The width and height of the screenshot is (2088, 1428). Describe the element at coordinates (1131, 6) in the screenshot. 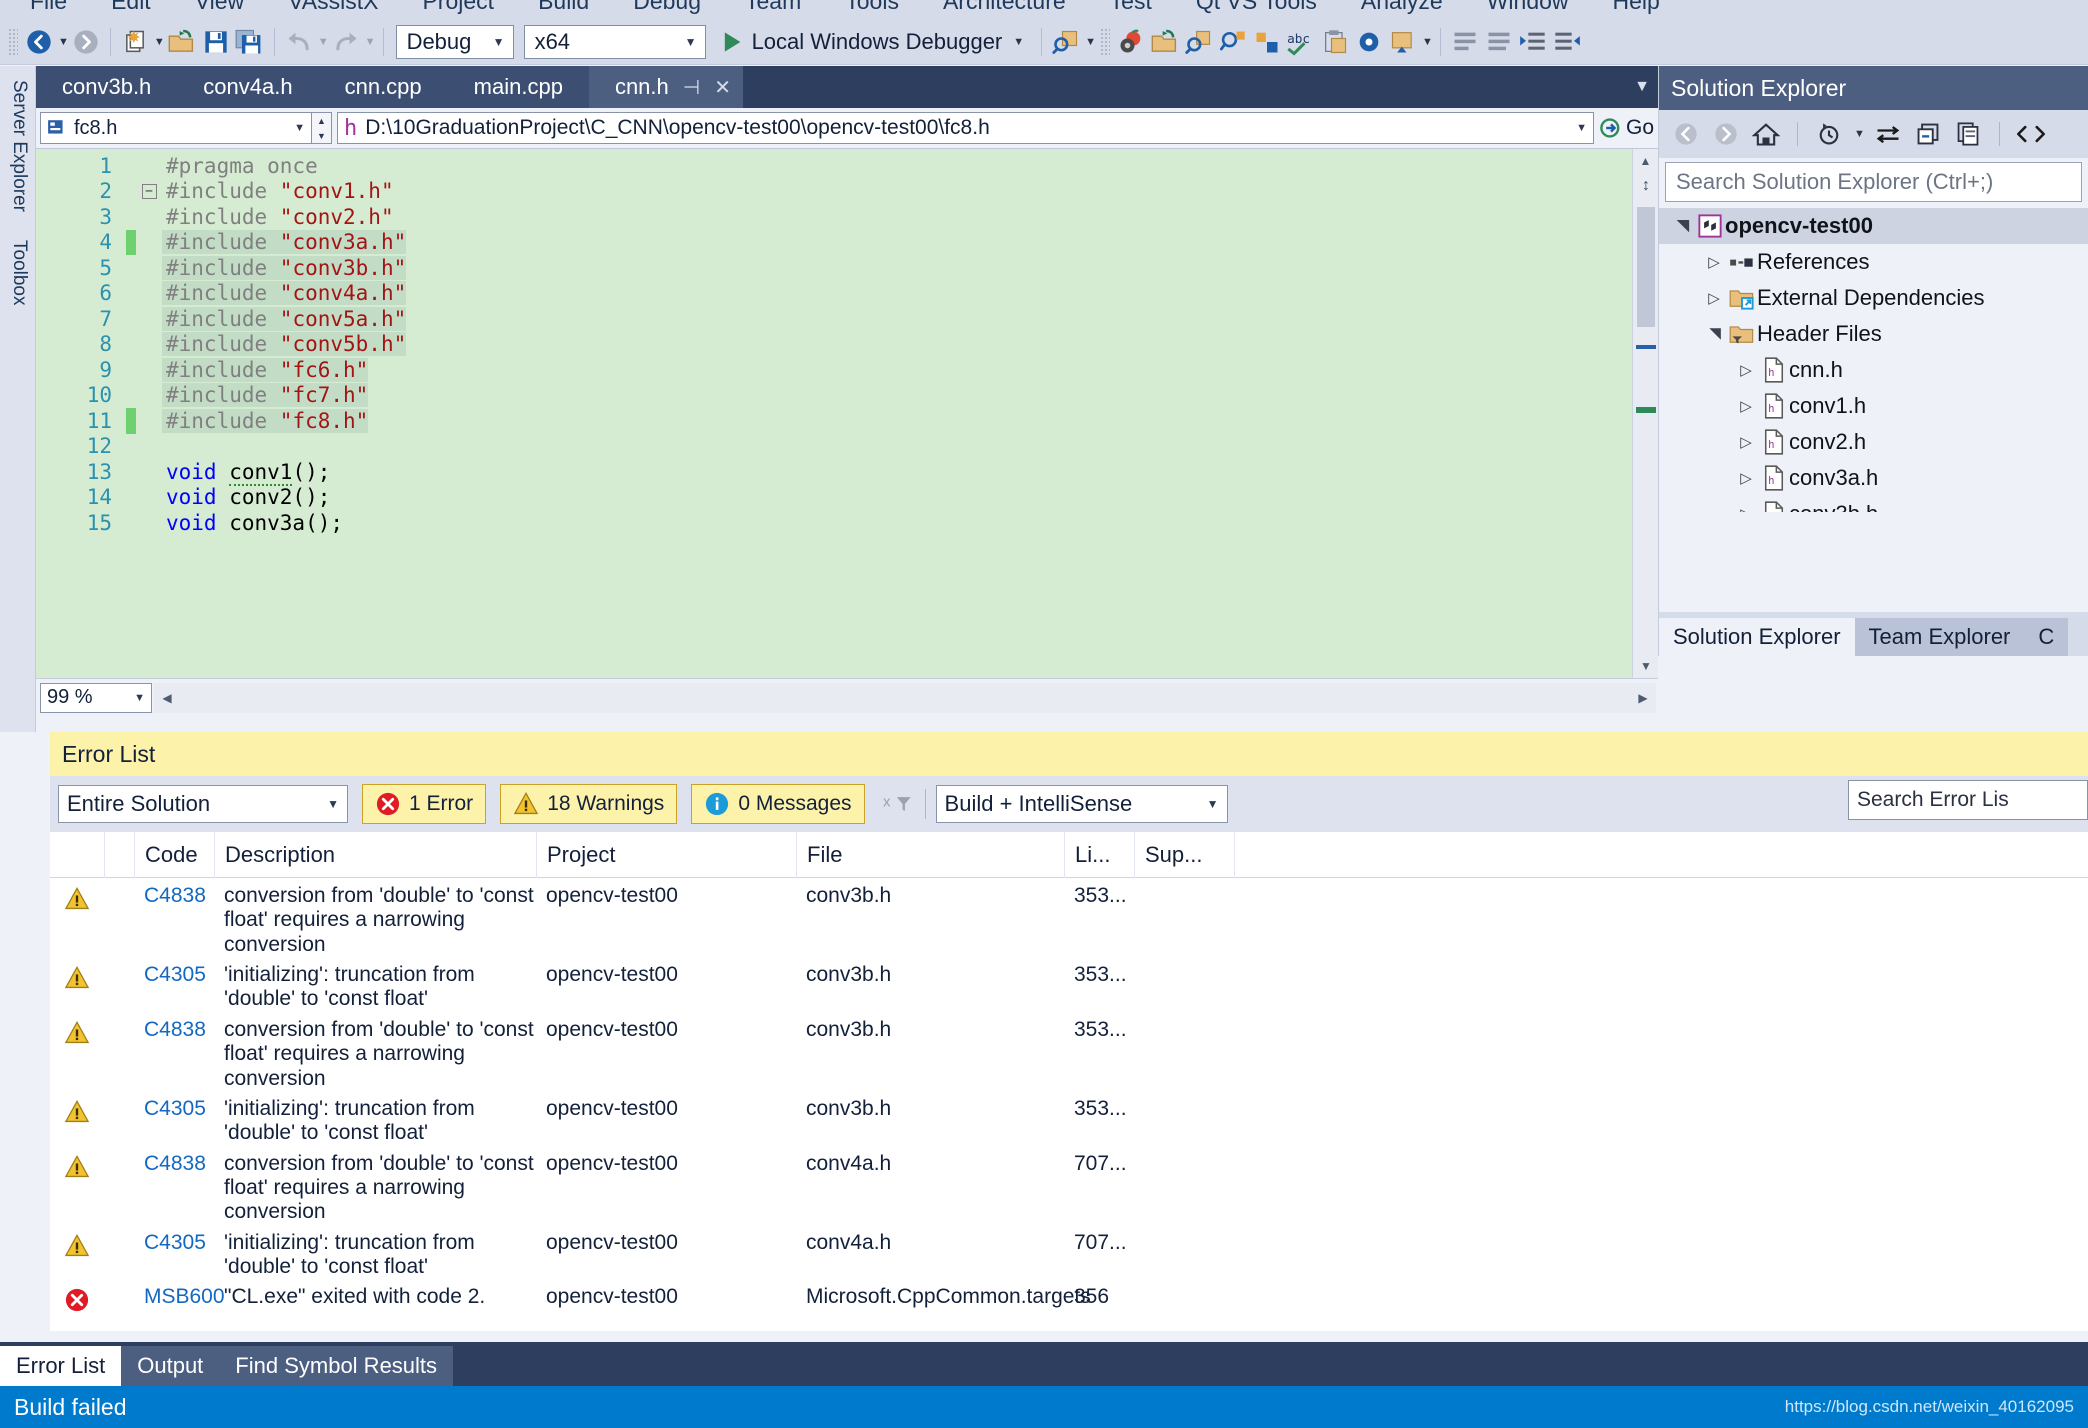

I see `menu-item-test: Test` at that location.